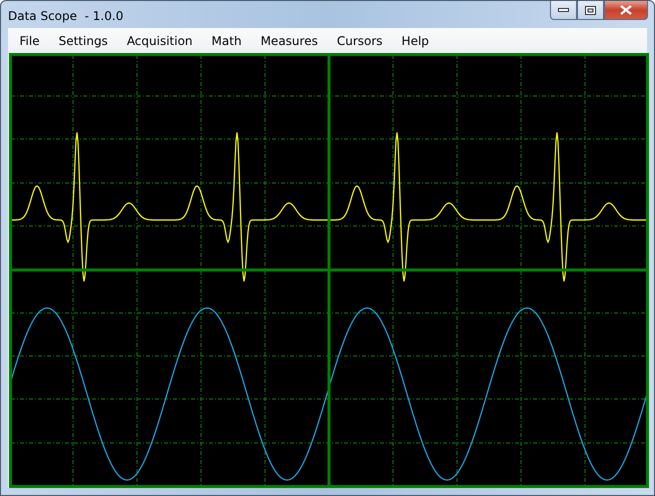 The width and height of the screenshot is (655, 496). Describe the element at coordinates (83, 41) in the screenshot. I see `menu-item: Settings` at that location.